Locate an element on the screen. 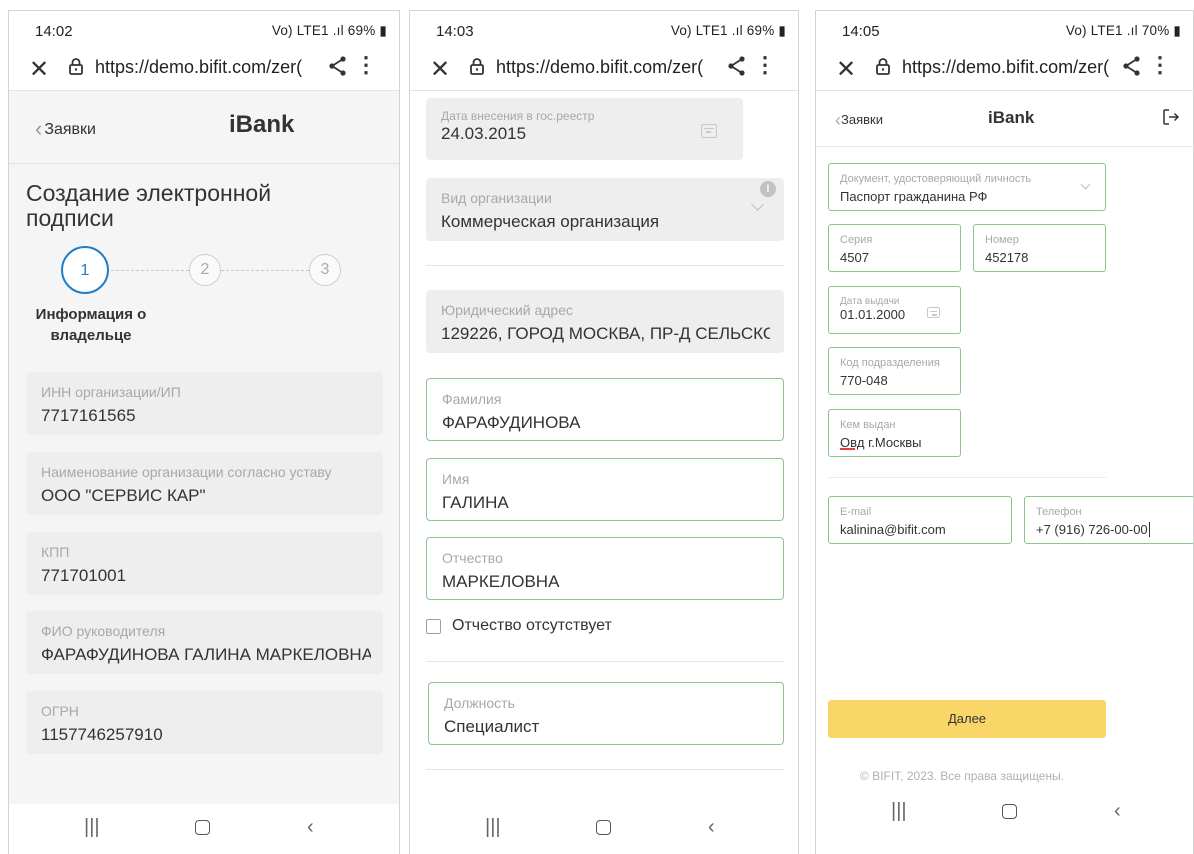  field-value: ГАЛИНА is located at coordinates (475, 502).